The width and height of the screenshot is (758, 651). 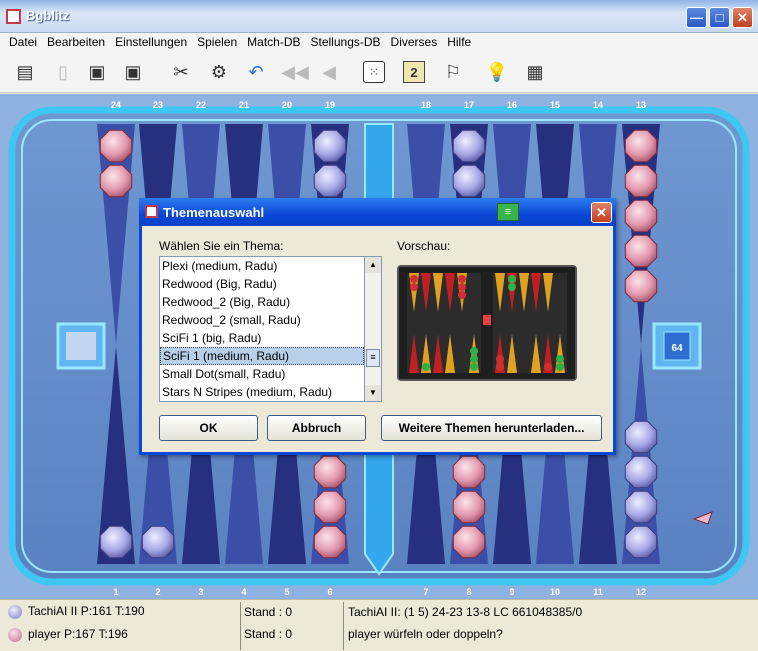 I want to click on menu-einstellungen: Einstellungen, so click(x=151, y=43).